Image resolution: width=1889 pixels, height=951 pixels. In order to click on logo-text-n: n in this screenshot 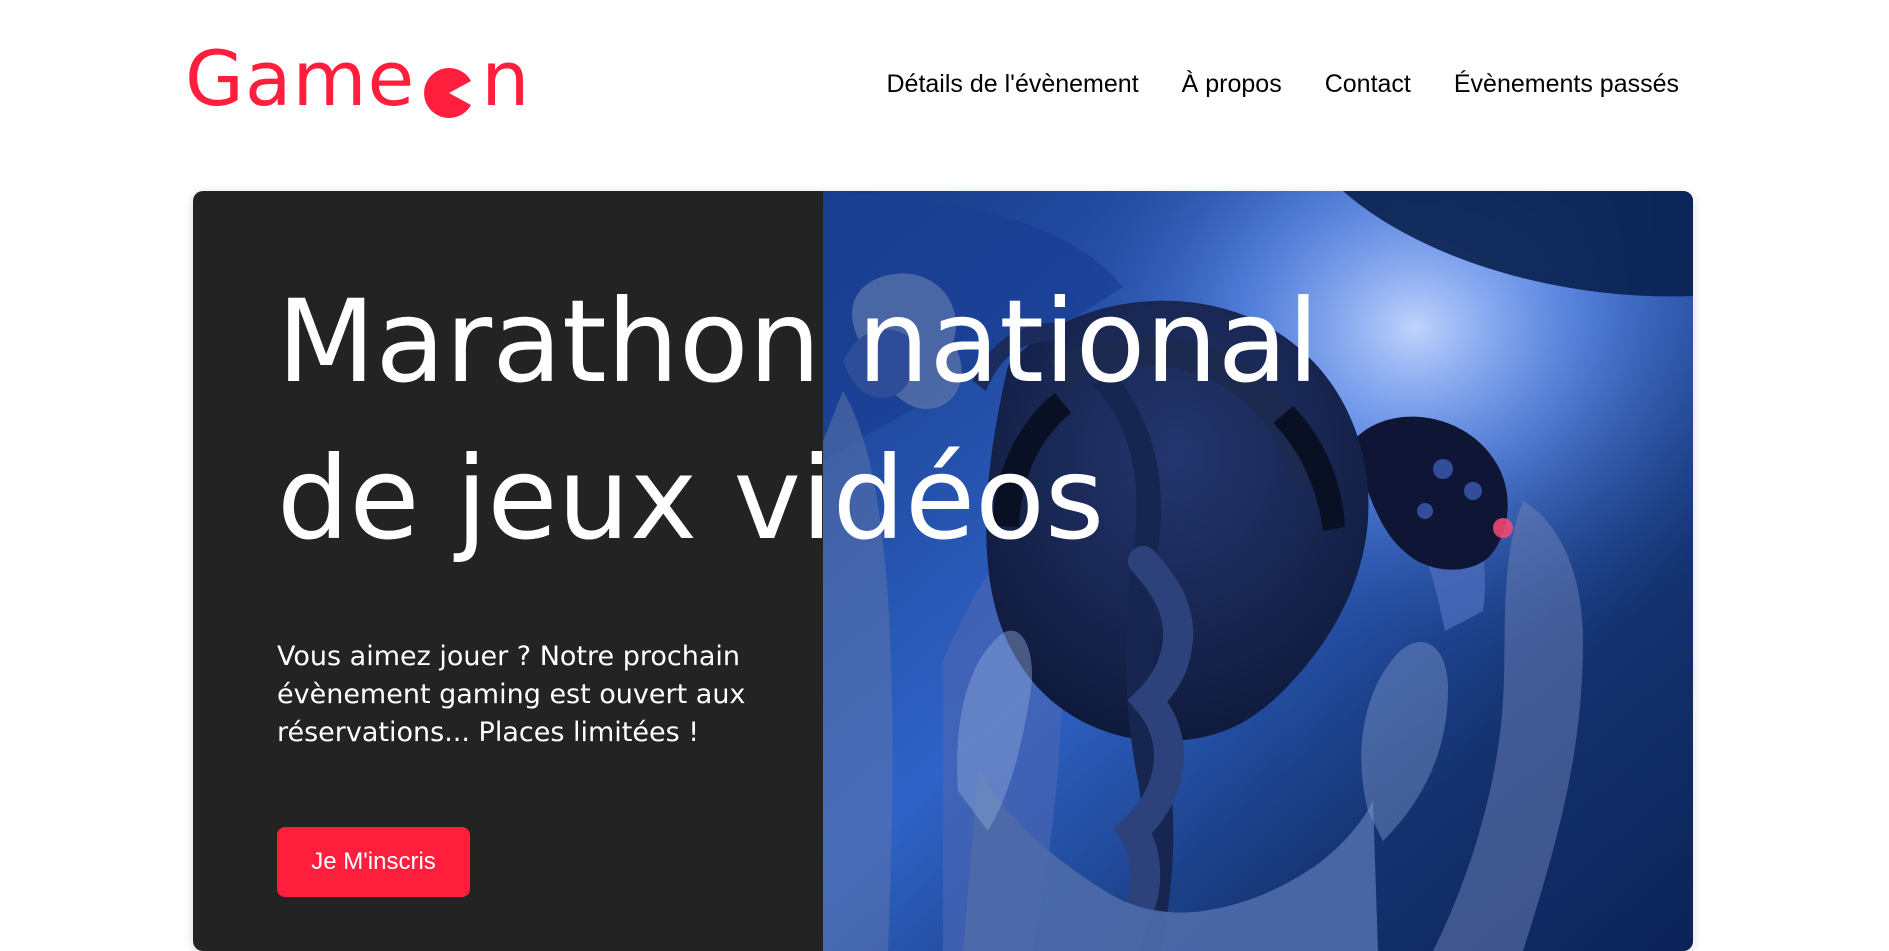, I will do `click(506, 78)`.